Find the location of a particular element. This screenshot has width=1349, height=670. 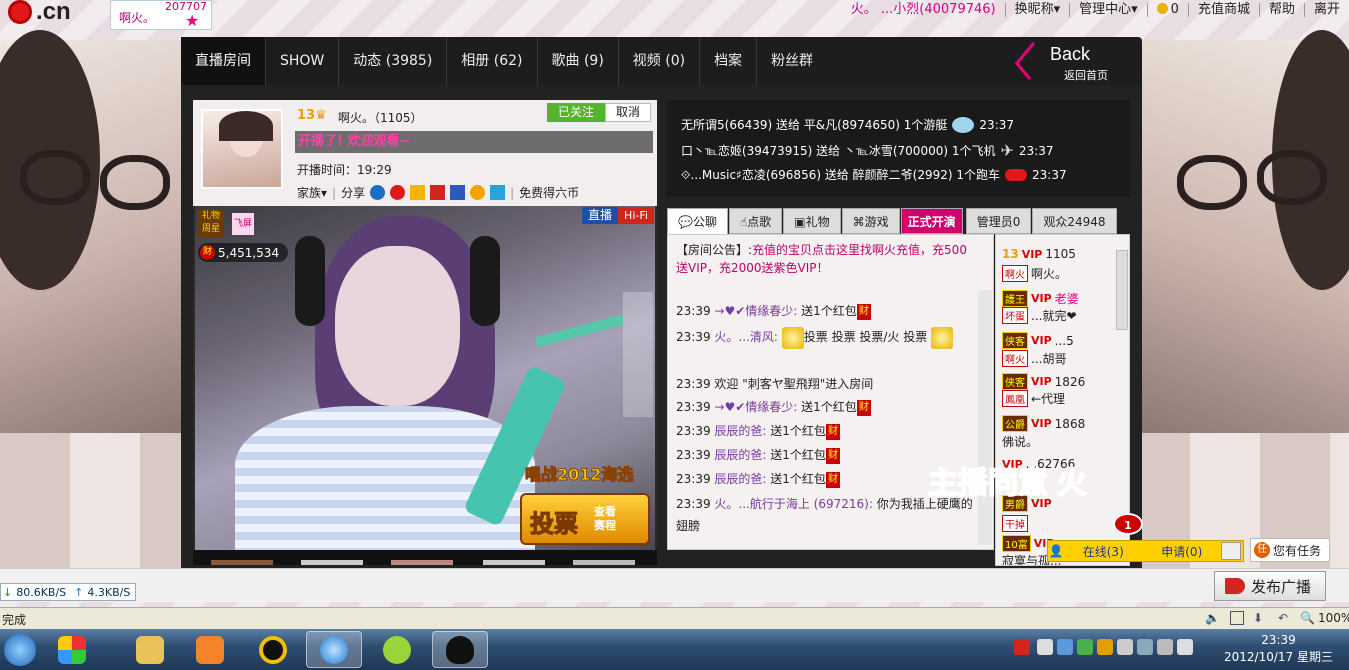

share-weibo-icon is located at coordinates (398, 192).